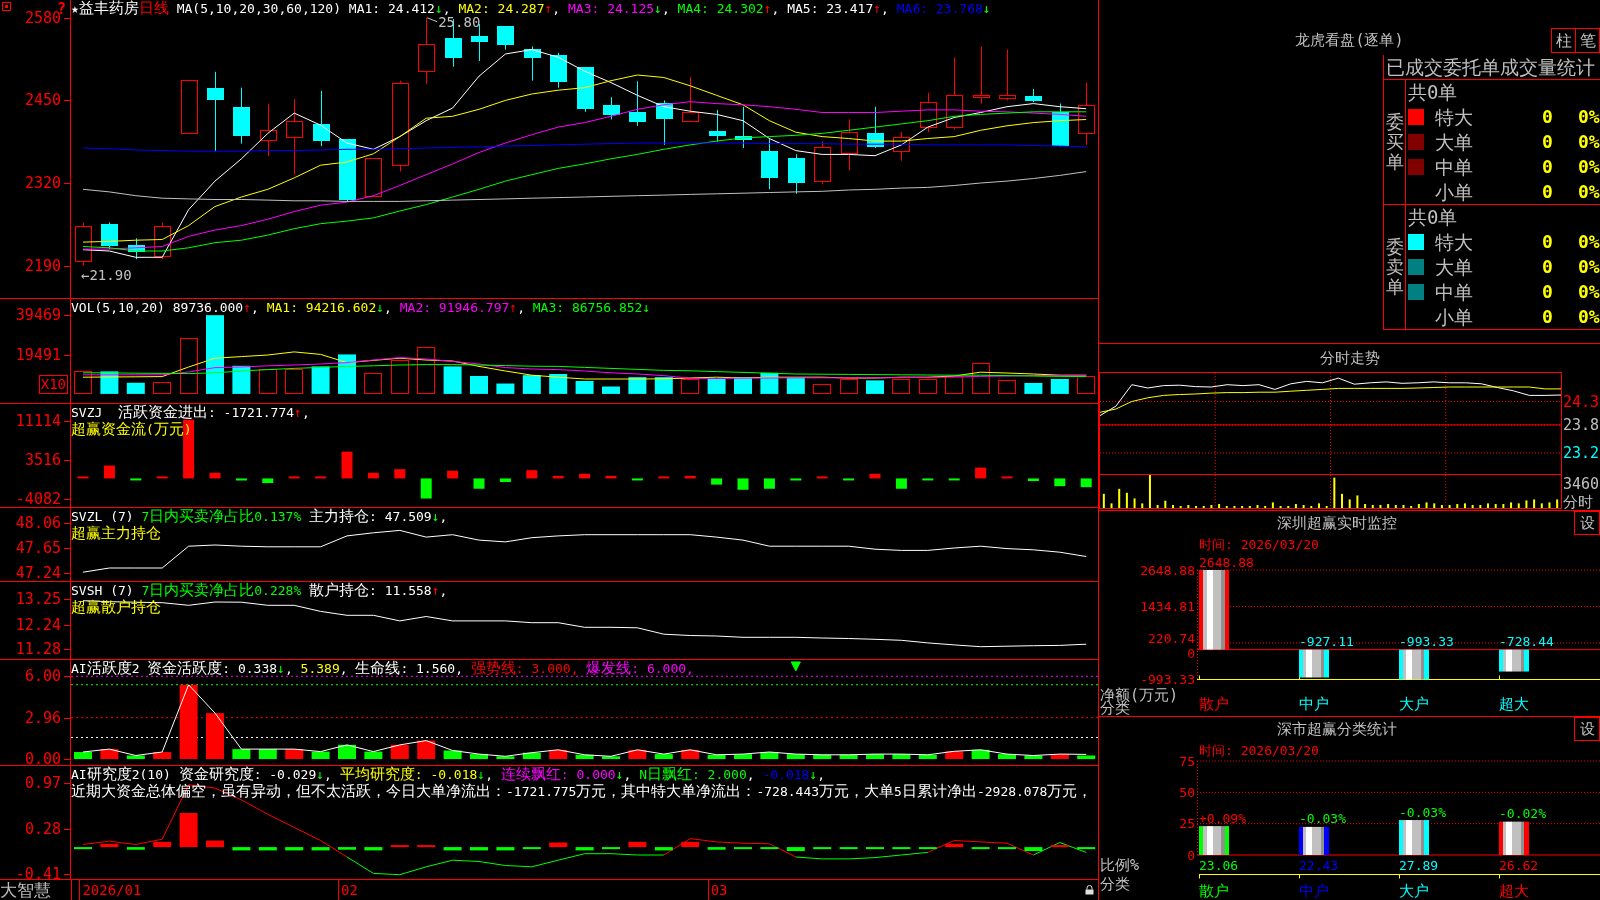 Image resolution: width=1600 pixels, height=900 pixels. I want to click on axis-label: 11114, so click(38, 421).